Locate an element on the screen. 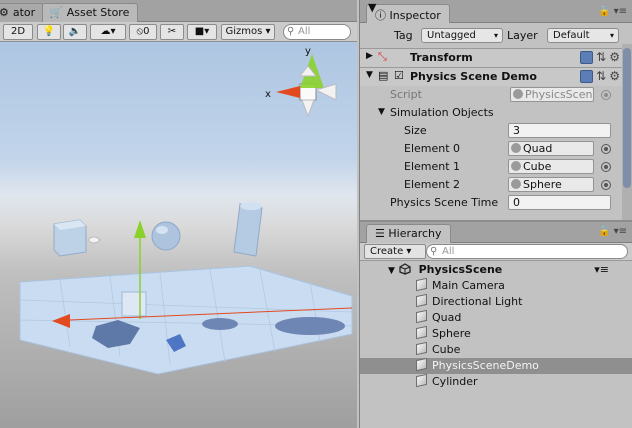 The height and width of the screenshot is (428, 632). hierarchy-tab-bar: ☰ Hierarchy 🔒 ▾≡ is located at coordinates (496, 232).